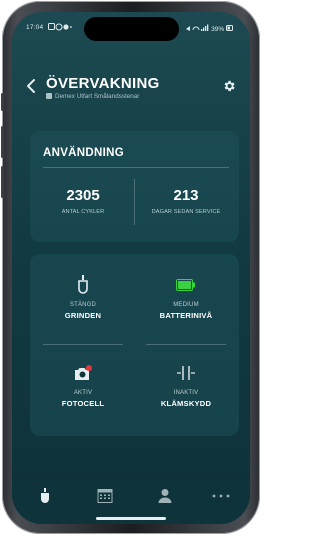 This screenshot has height=537, width=320. Describe the element at coordinates (186, 297) in the screenshot. I see `battery-status-tile: MEDIUM BATTERINIVÅ` at that location.